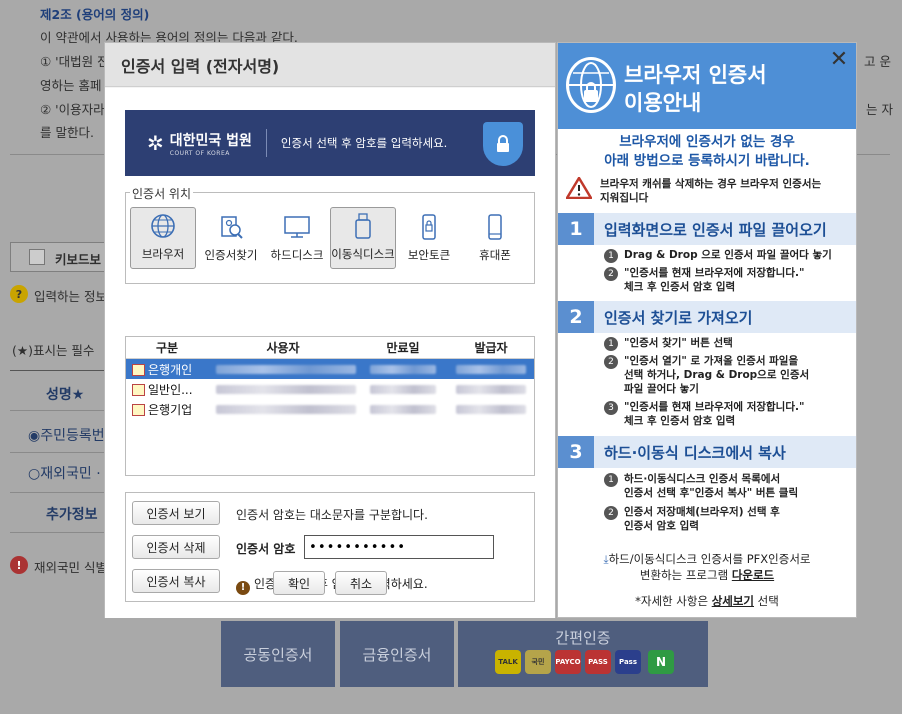 This screenshot has height=714, width=902. I want to click on column-header: 구분, so click(167, 347).